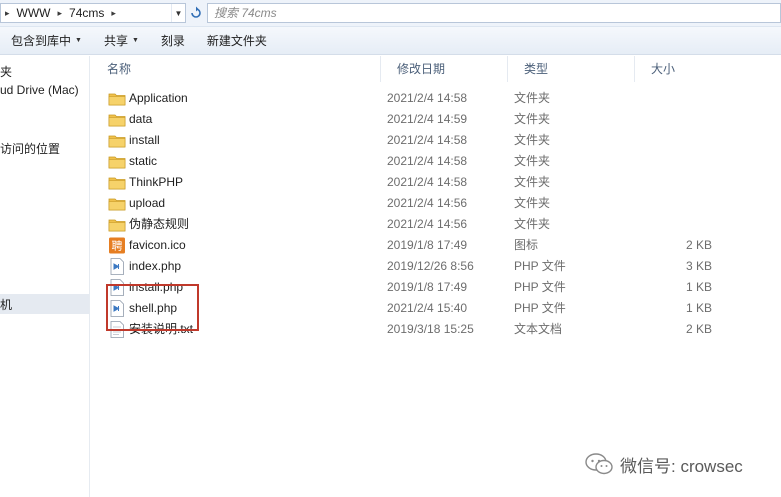  I want to click on share-button: 共享 ▼, so click(121, 41).